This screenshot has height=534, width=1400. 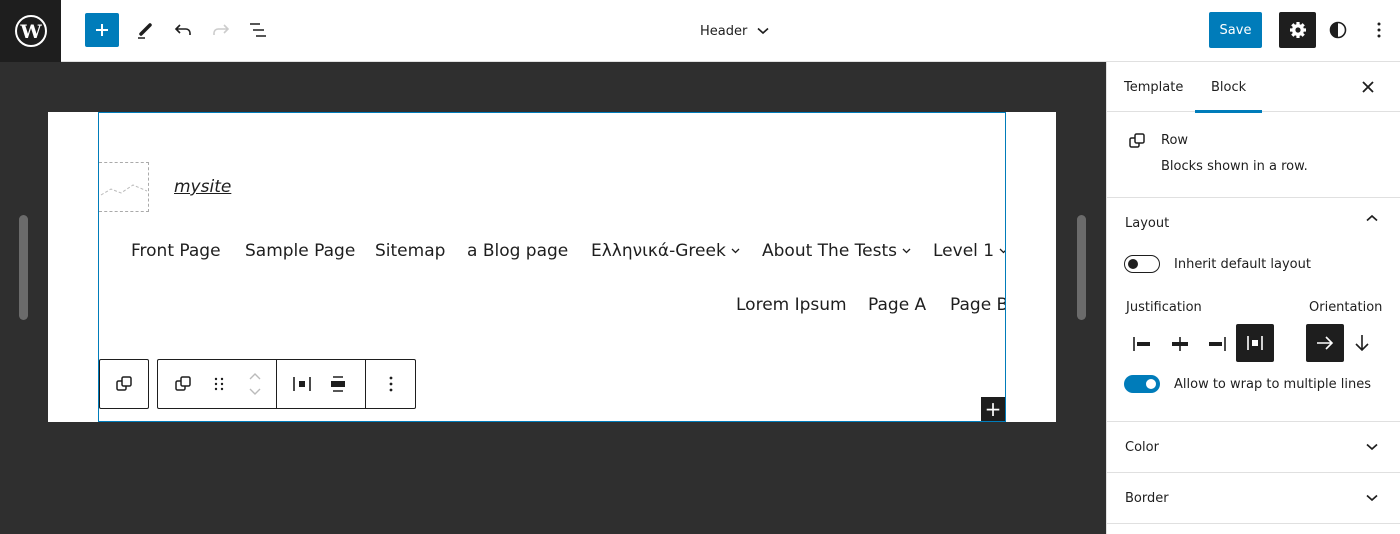 I want to click on canvas-scrollbar-left, so click(x=23, y=267).